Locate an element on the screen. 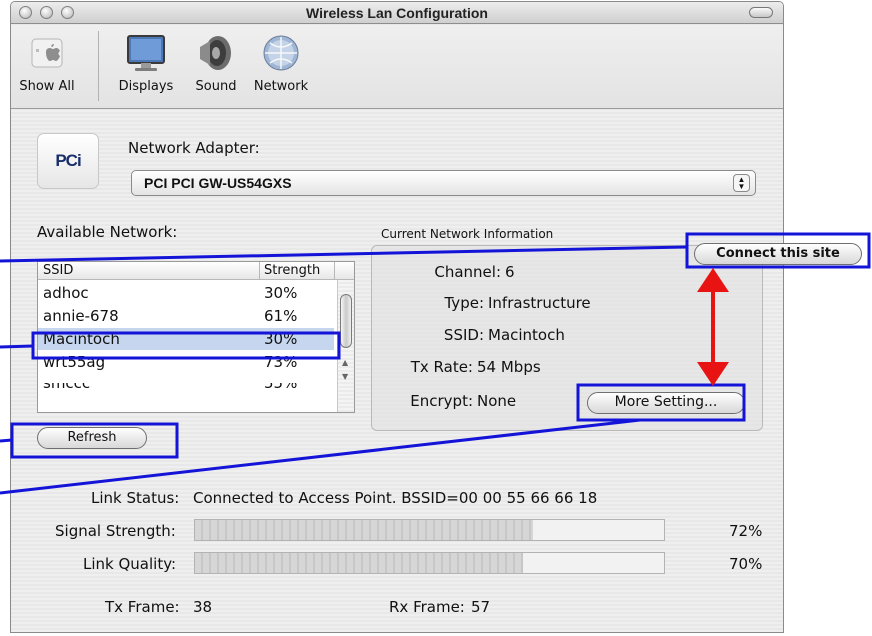 Image resolution: width=872 pixels, height=636 pixels. network-ssid: annie-678 is located at coordinates (81, 316).